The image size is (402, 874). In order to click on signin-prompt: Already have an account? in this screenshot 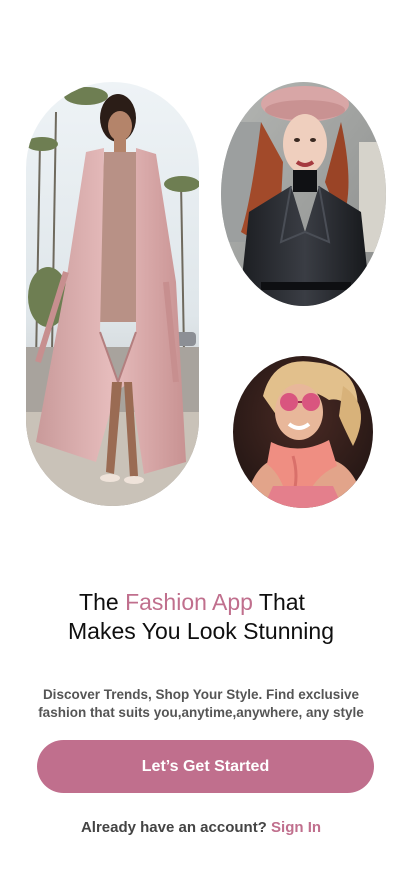, I will do `click(176, 827)`.